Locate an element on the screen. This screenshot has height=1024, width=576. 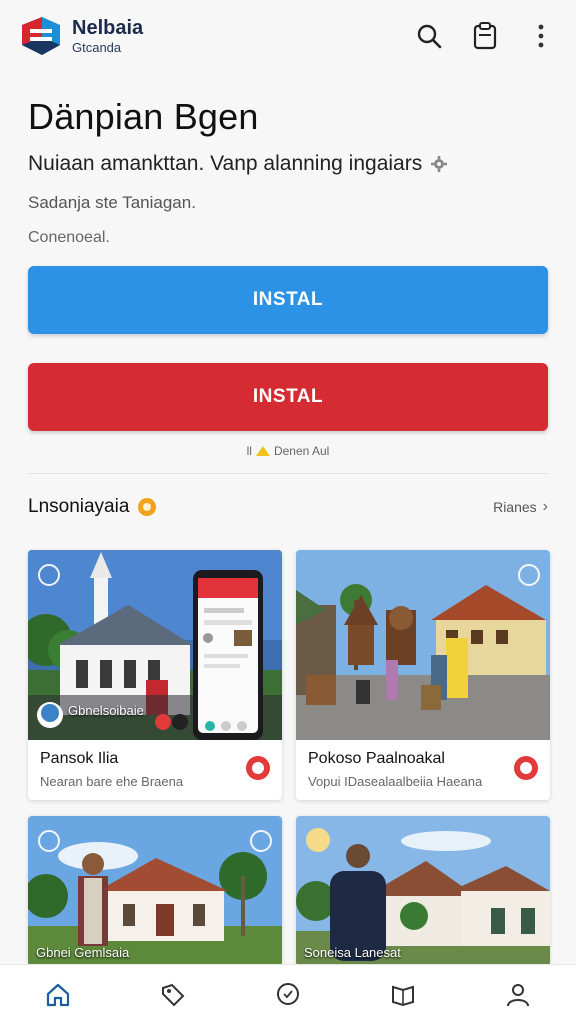
divider is located at coordinates (288, 473).